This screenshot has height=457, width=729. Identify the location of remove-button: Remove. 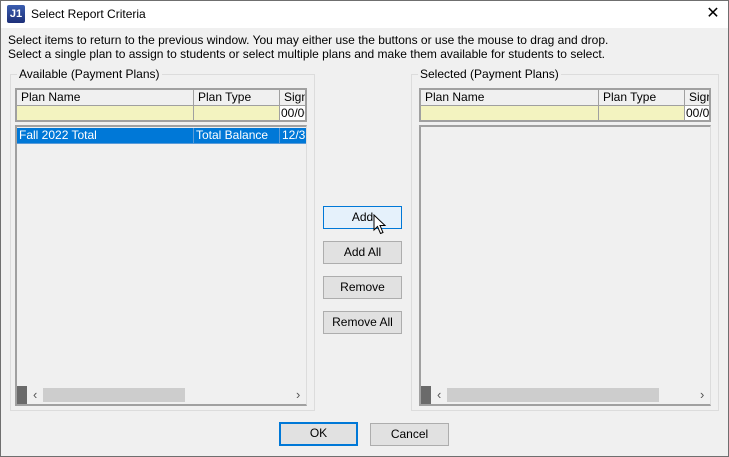
(362, 287).